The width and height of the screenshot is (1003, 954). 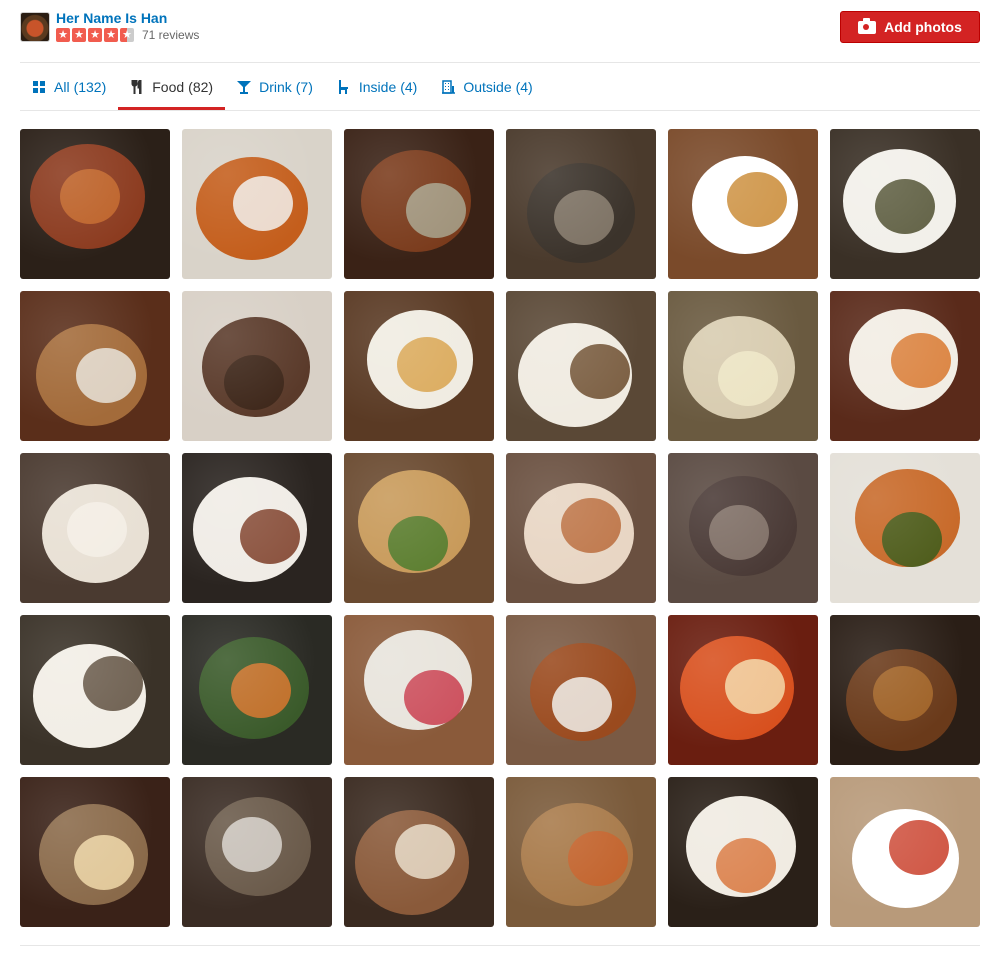 What do you see at coordinates (486, 87) in the screenshot?
I see `tab-outside: Outside (4)` at bounding box center [486, 87].